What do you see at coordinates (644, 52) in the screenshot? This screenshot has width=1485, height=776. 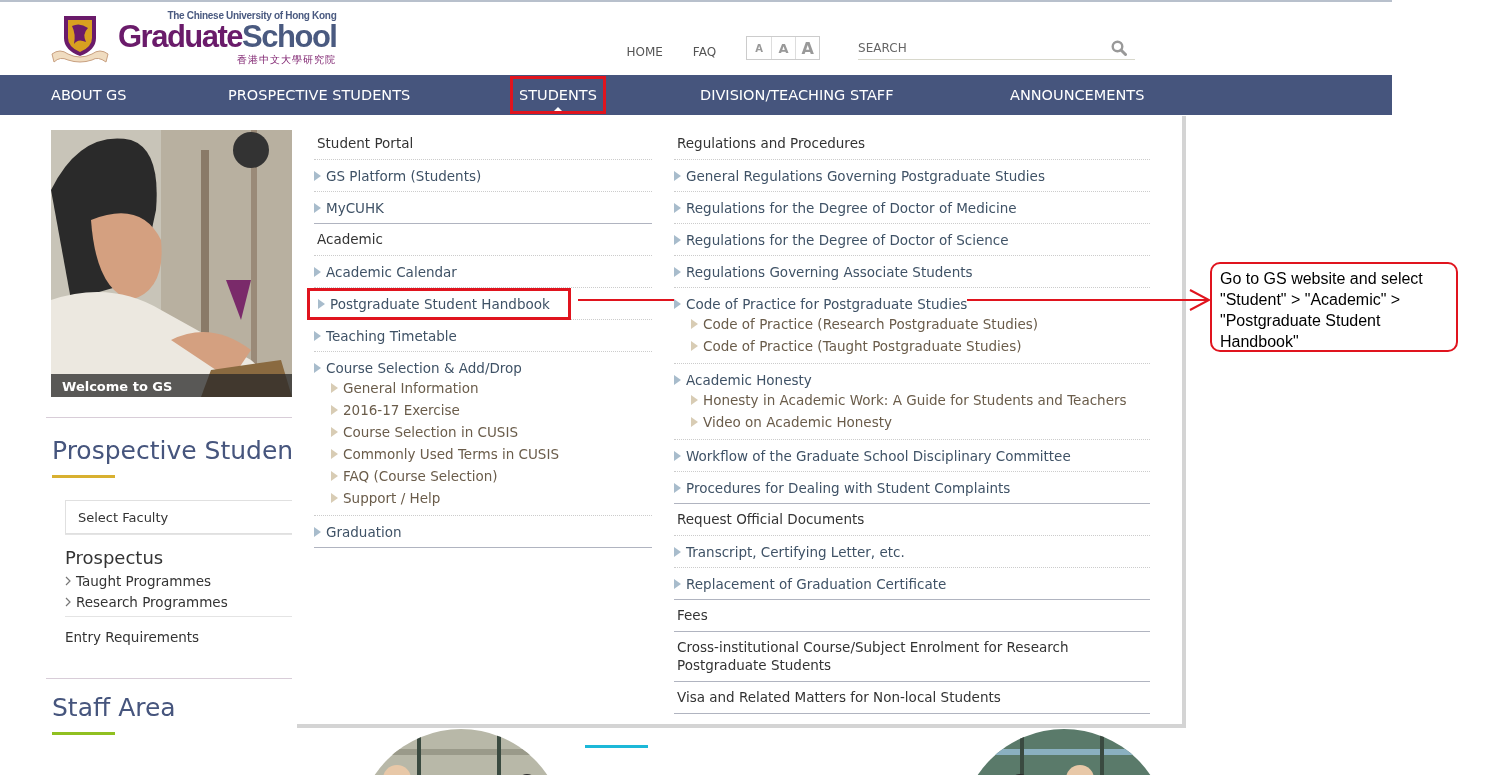 I see `top-link: HOME` at bounding box center [644, 52].